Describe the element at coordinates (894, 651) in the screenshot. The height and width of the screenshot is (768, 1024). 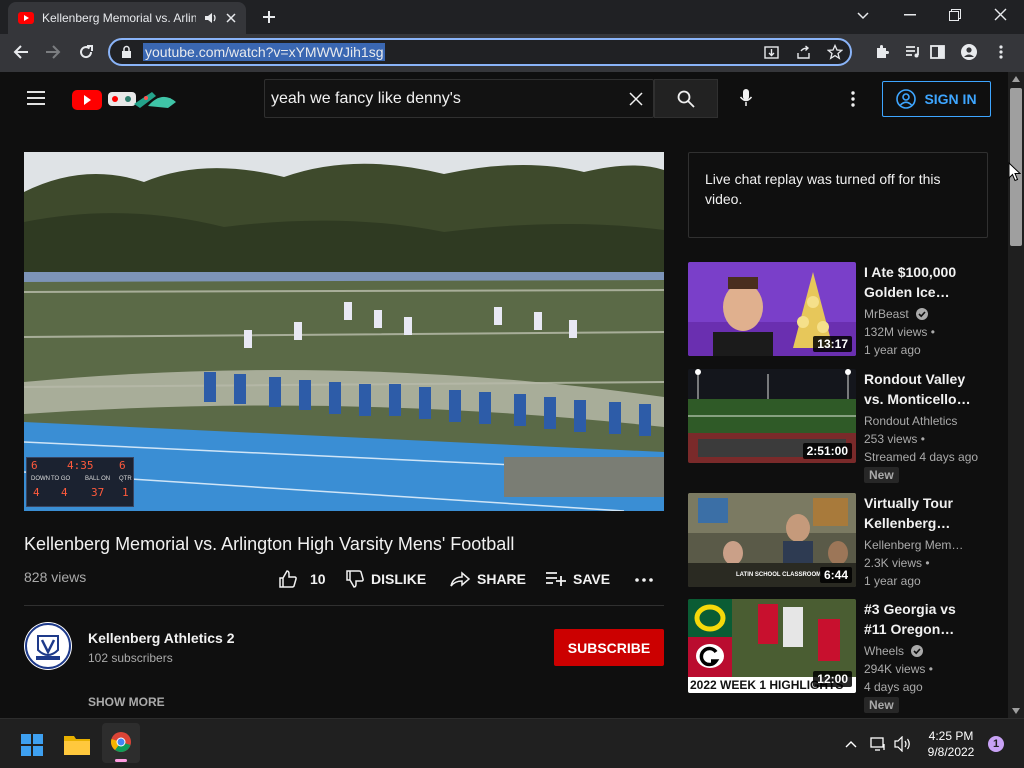
I see `recommendation-channel: Wheels` at that location.